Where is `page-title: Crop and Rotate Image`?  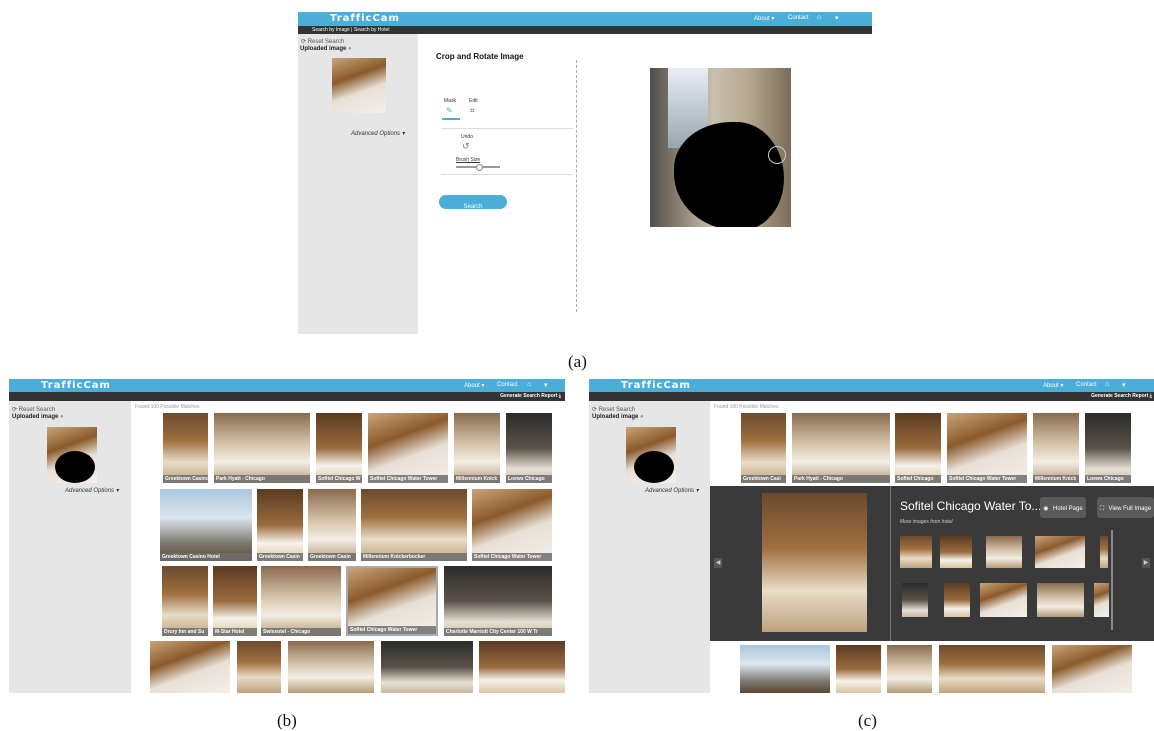 page-title: Crop and Rotate Image is located at coordinates (480, 56).